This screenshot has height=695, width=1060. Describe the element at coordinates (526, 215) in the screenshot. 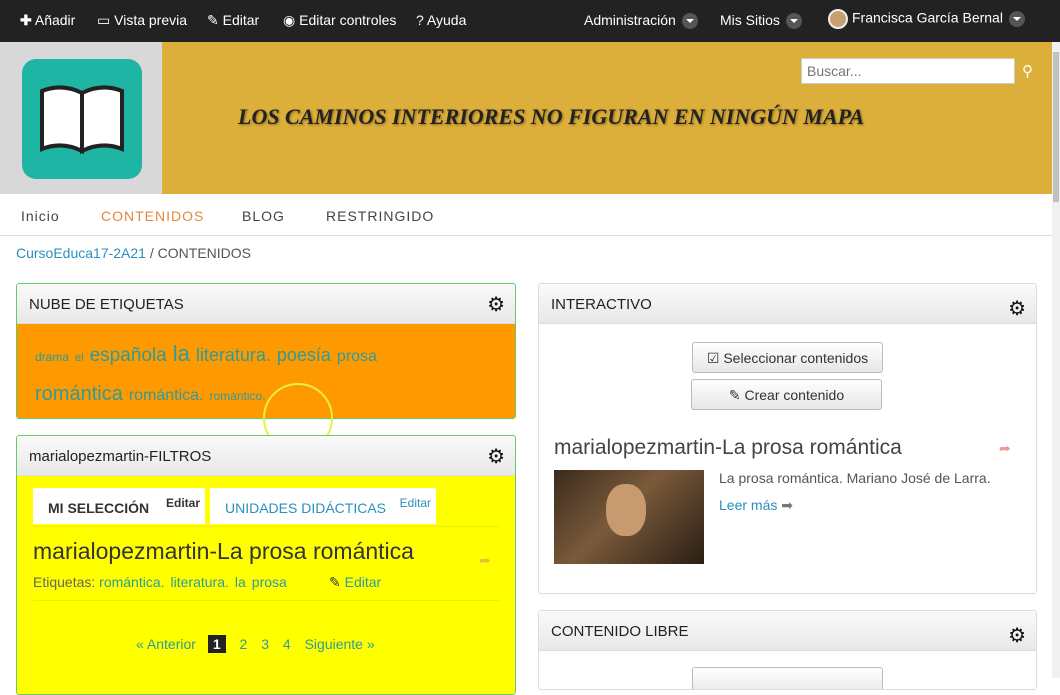

I see `main-nav: Inicio CONTENIDOS BLOG RESTRINGIDO` at that location.